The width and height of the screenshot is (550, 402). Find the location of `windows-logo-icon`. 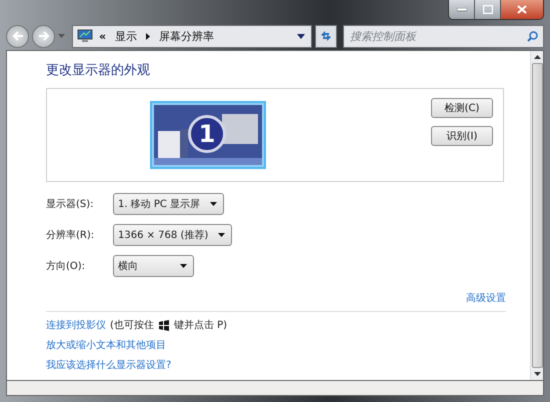

windows-logo-icon is located at coordinates (164, 325).